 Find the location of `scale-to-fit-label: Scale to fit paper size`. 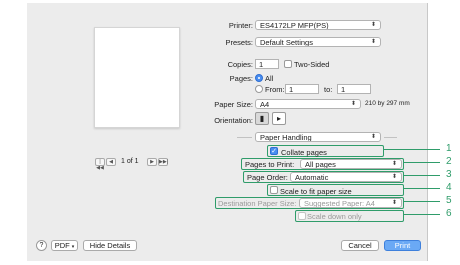

scale-to-fit-label: Scale to fit paper size is located at coordinates (316, 191).